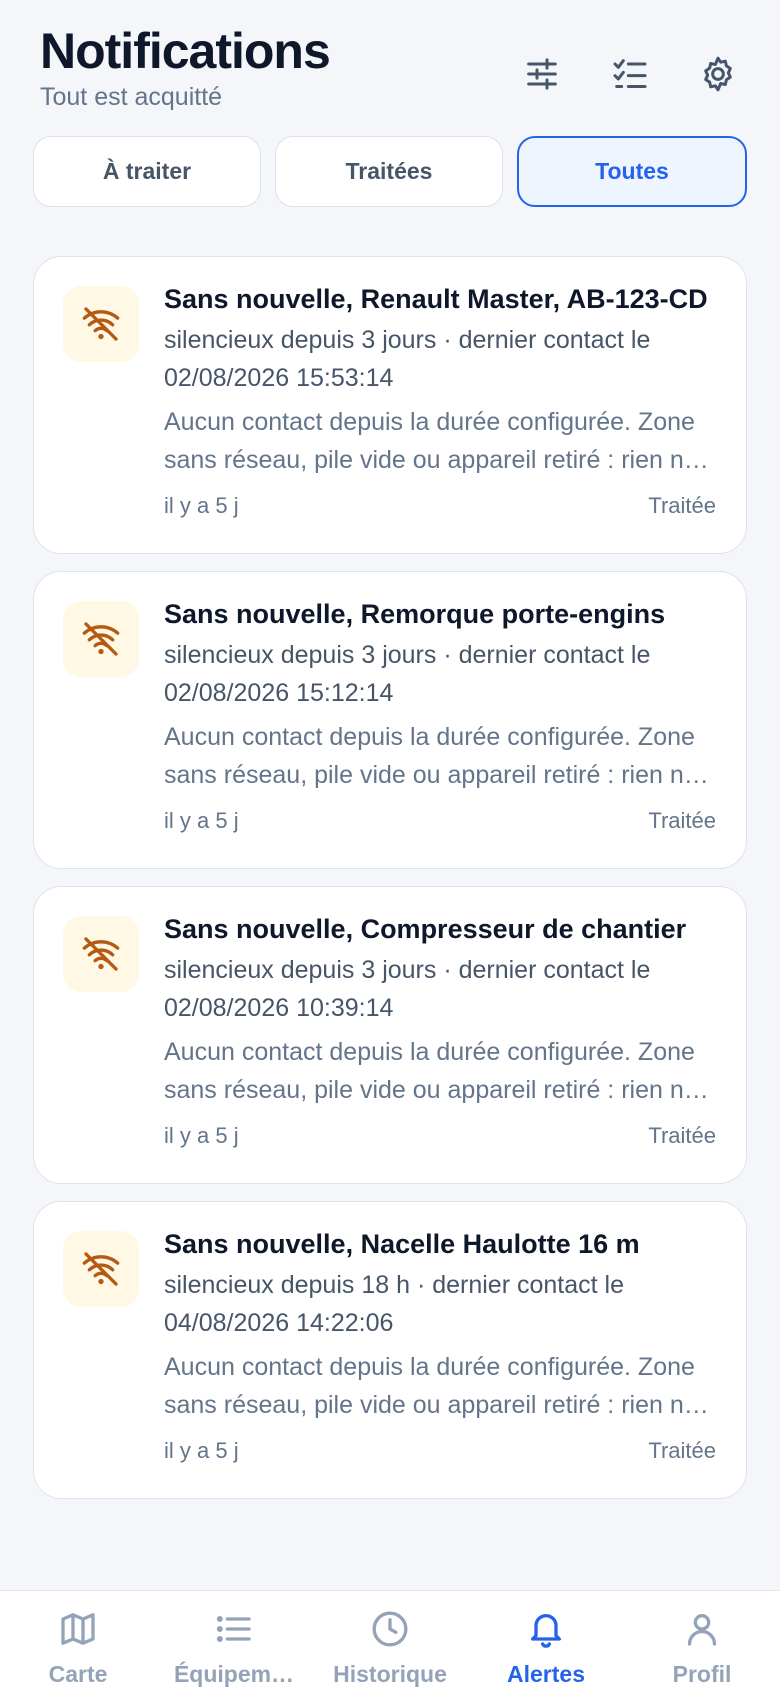  I want to click on nav-item-historique: Historique, so click(390, 1639).